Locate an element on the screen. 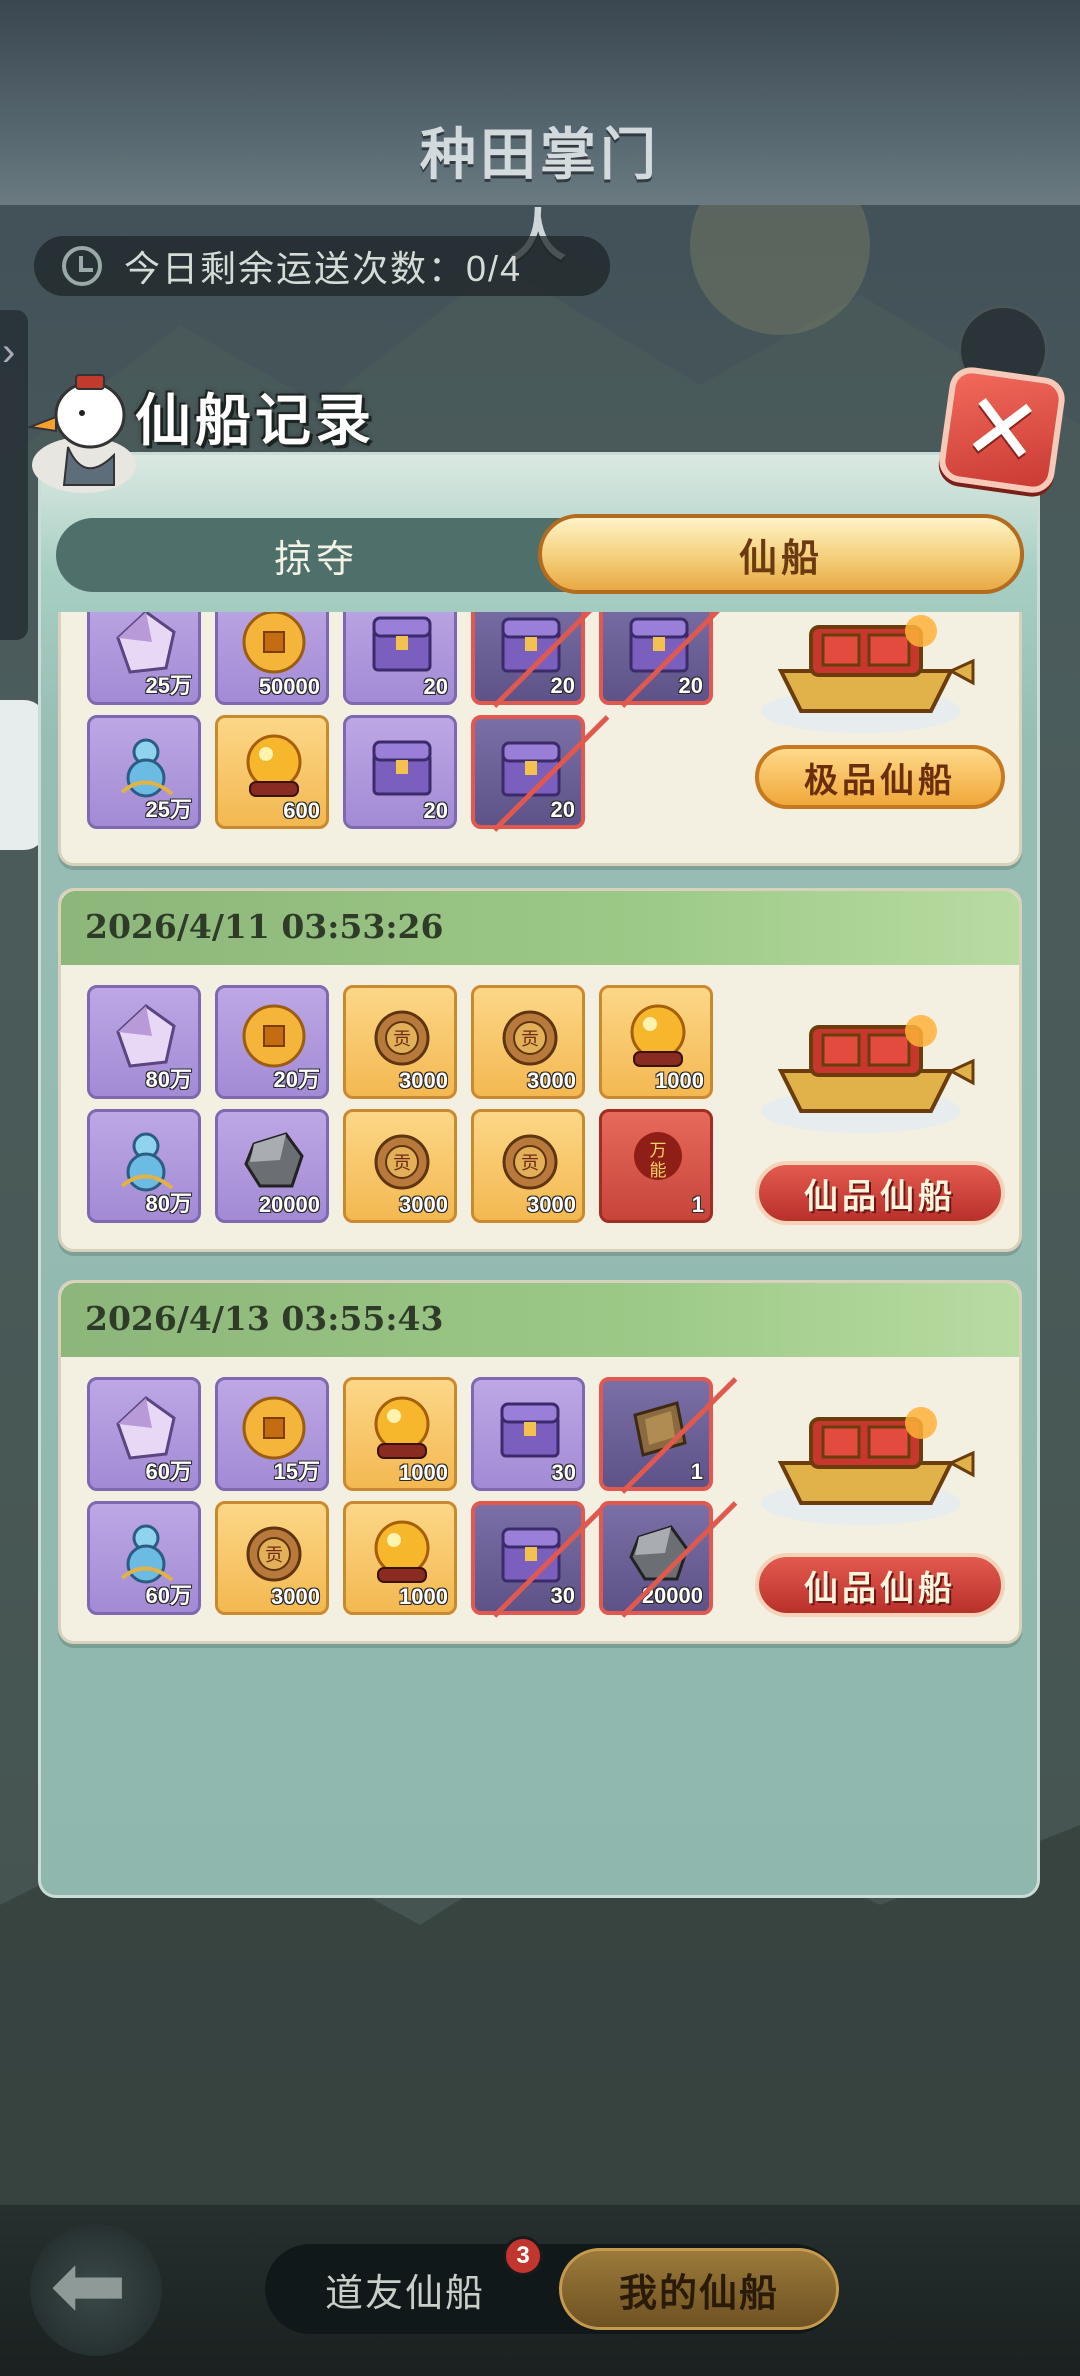 The image size is (1080, 2376). svg-text: 能 is located at coordinates (658, 1171).